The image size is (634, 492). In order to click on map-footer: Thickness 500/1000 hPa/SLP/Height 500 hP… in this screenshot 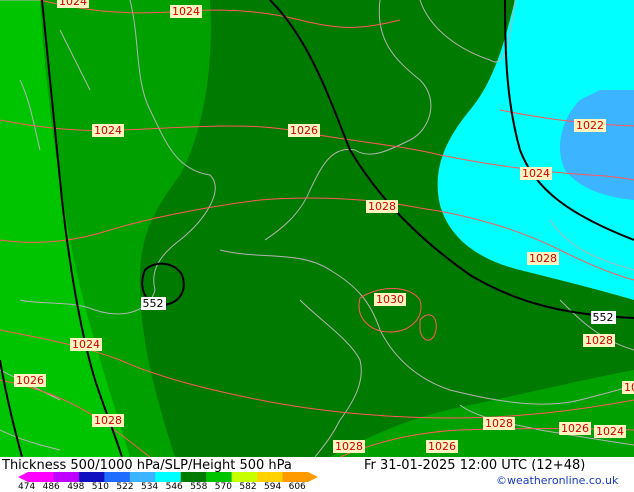, I will do `click(317, 474)`.